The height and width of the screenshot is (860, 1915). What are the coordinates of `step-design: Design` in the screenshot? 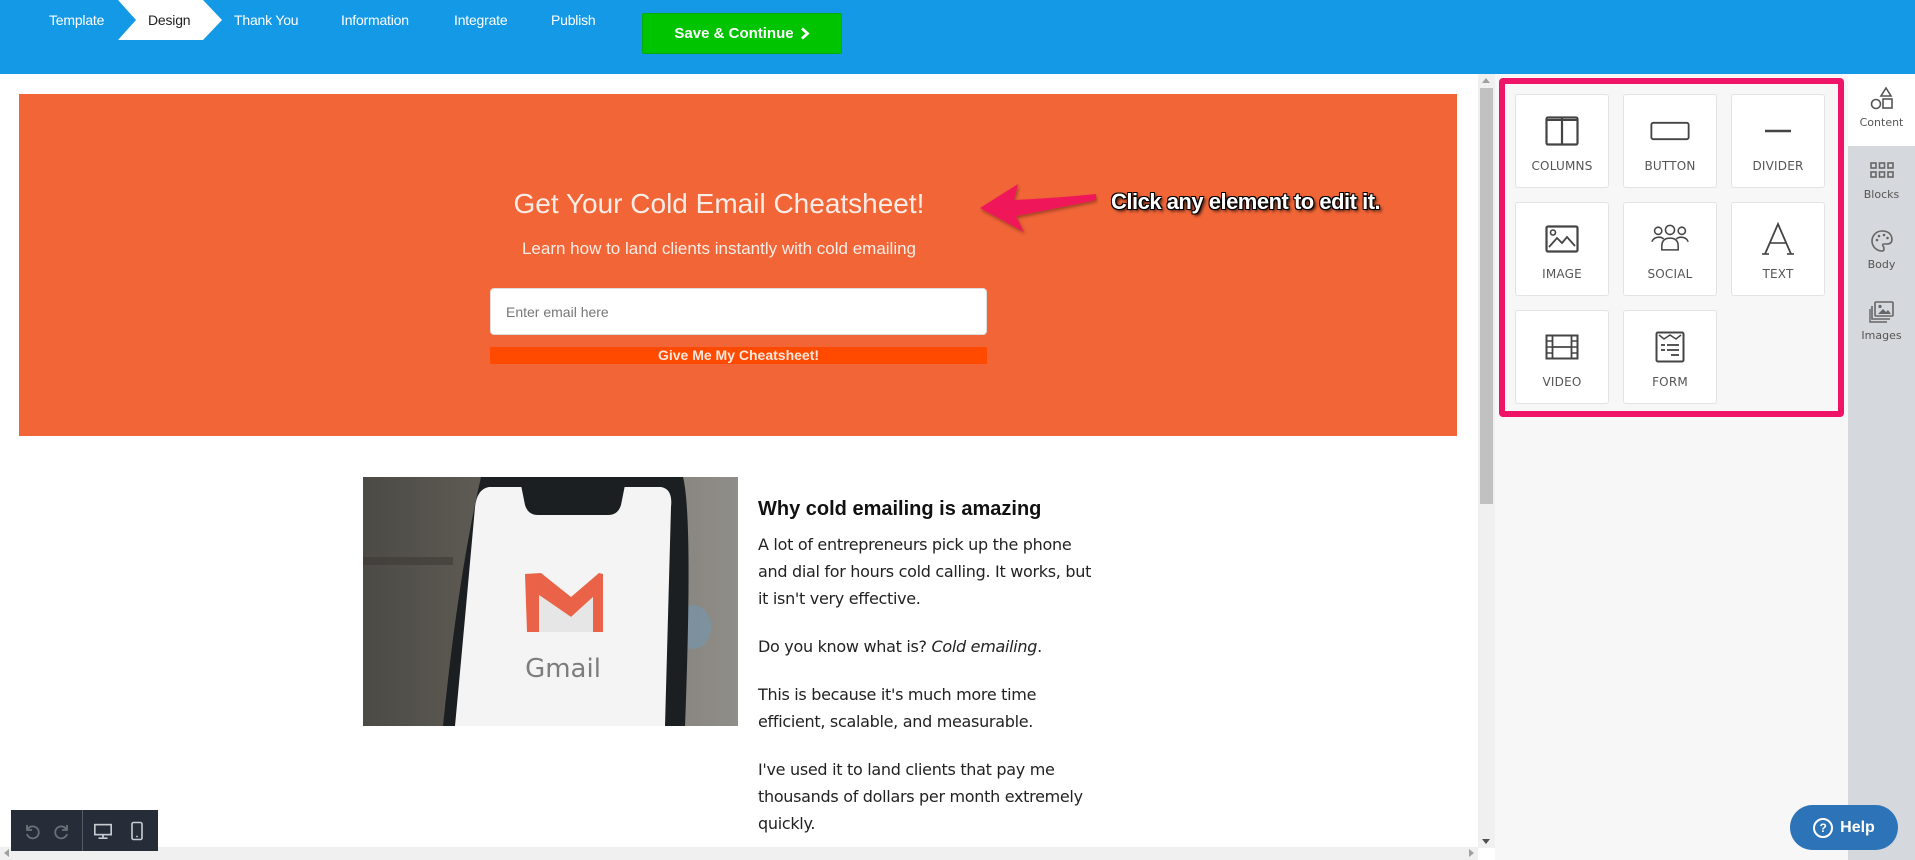 It's located at (170, 20).